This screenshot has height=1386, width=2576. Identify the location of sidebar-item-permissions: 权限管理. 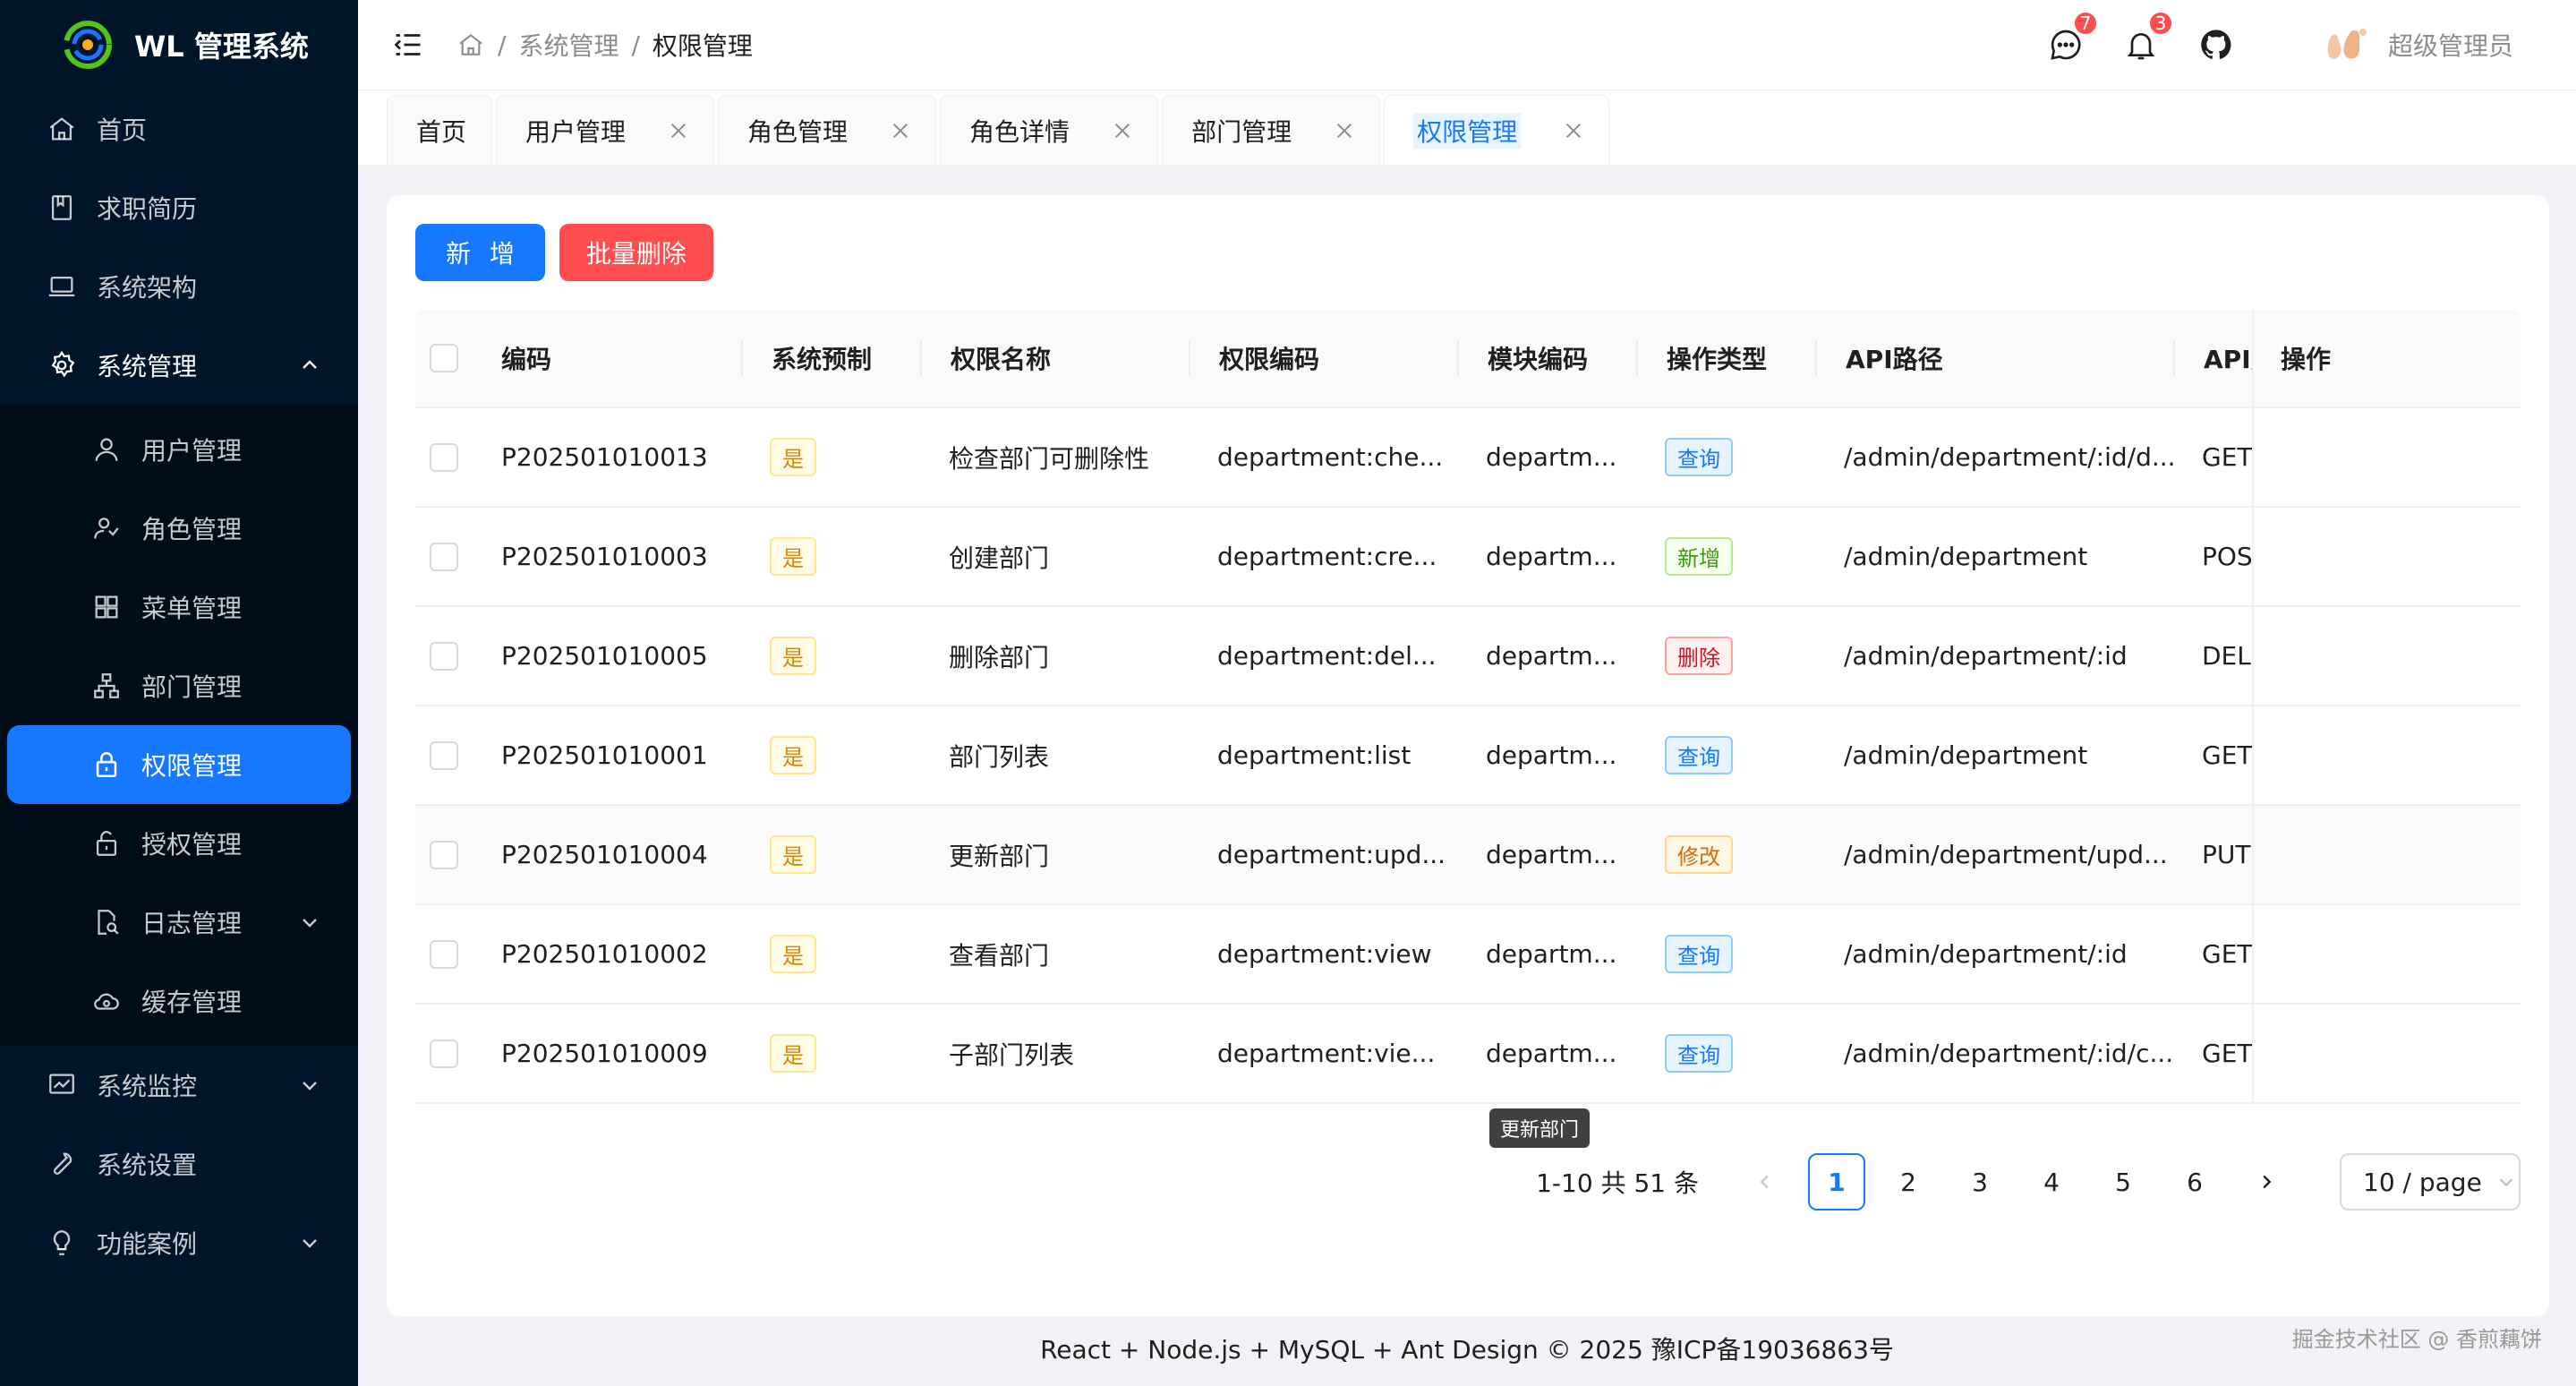
(179, 764).